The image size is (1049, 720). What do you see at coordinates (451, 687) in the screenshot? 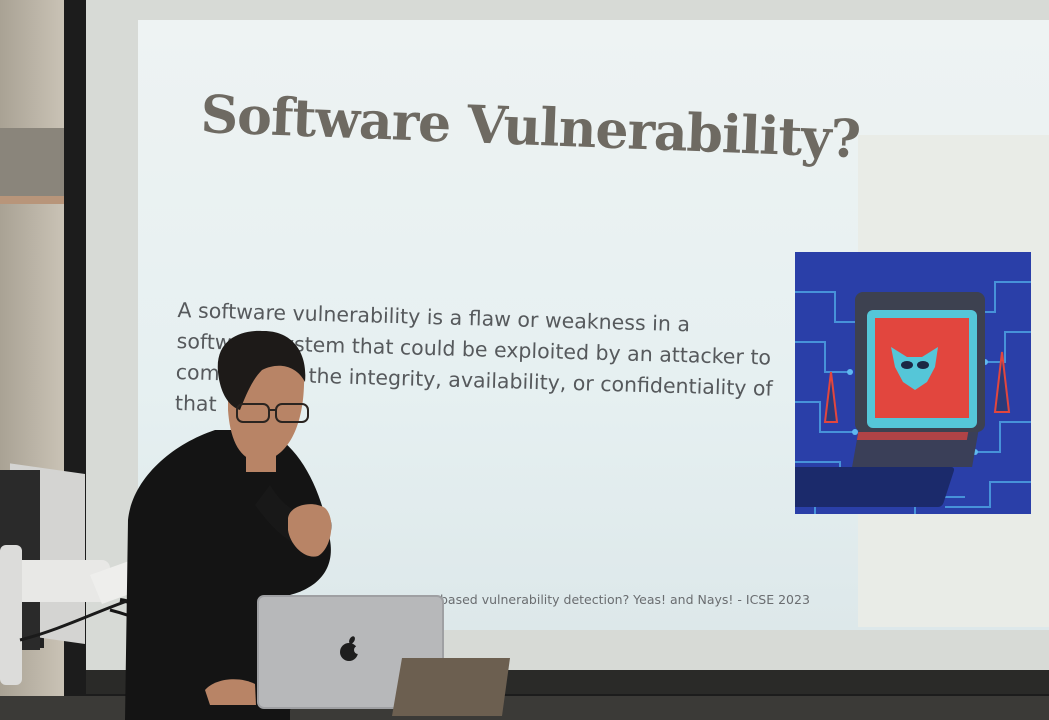
I see `second-laptop` at bounding box center [451, 687].